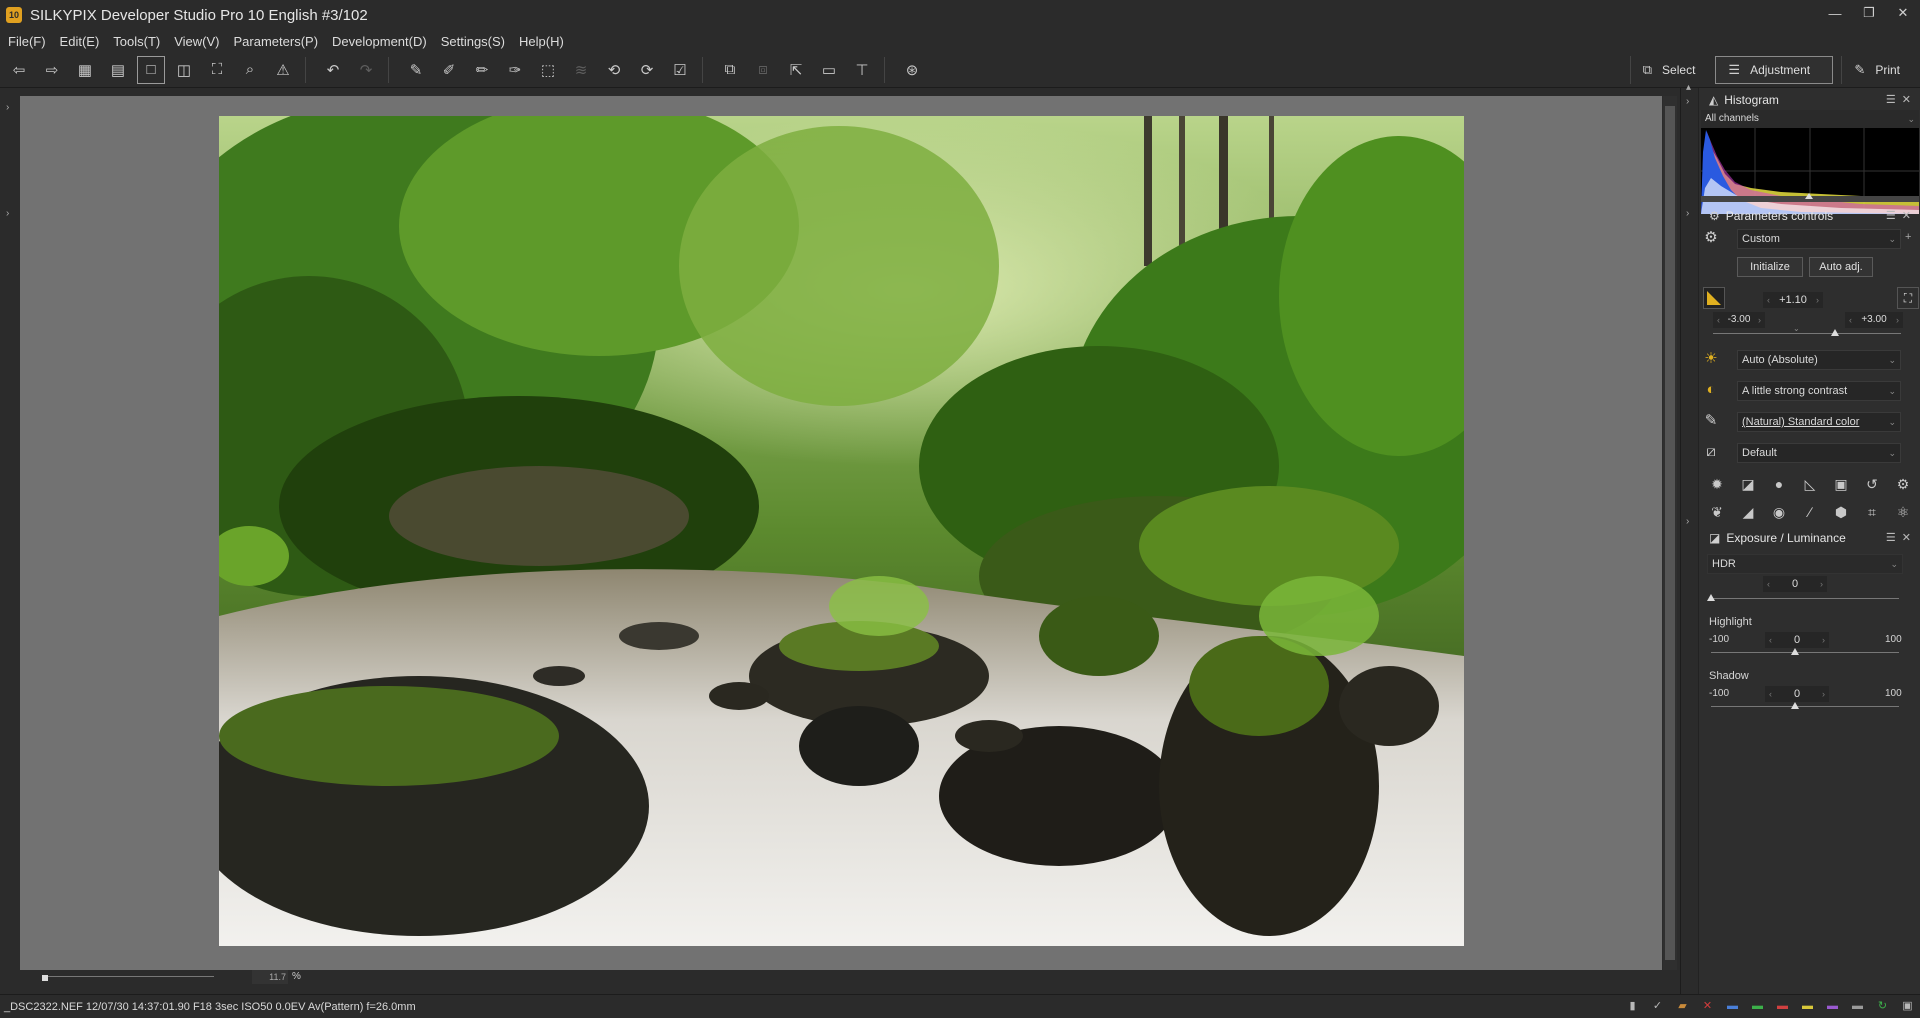 The width and height of the screenshot is (1920, 1018). What do you see at coordinates (184, 70) in the screenshot?
I see `compare-view-icon: ◫` at bounding box center [184, 70].